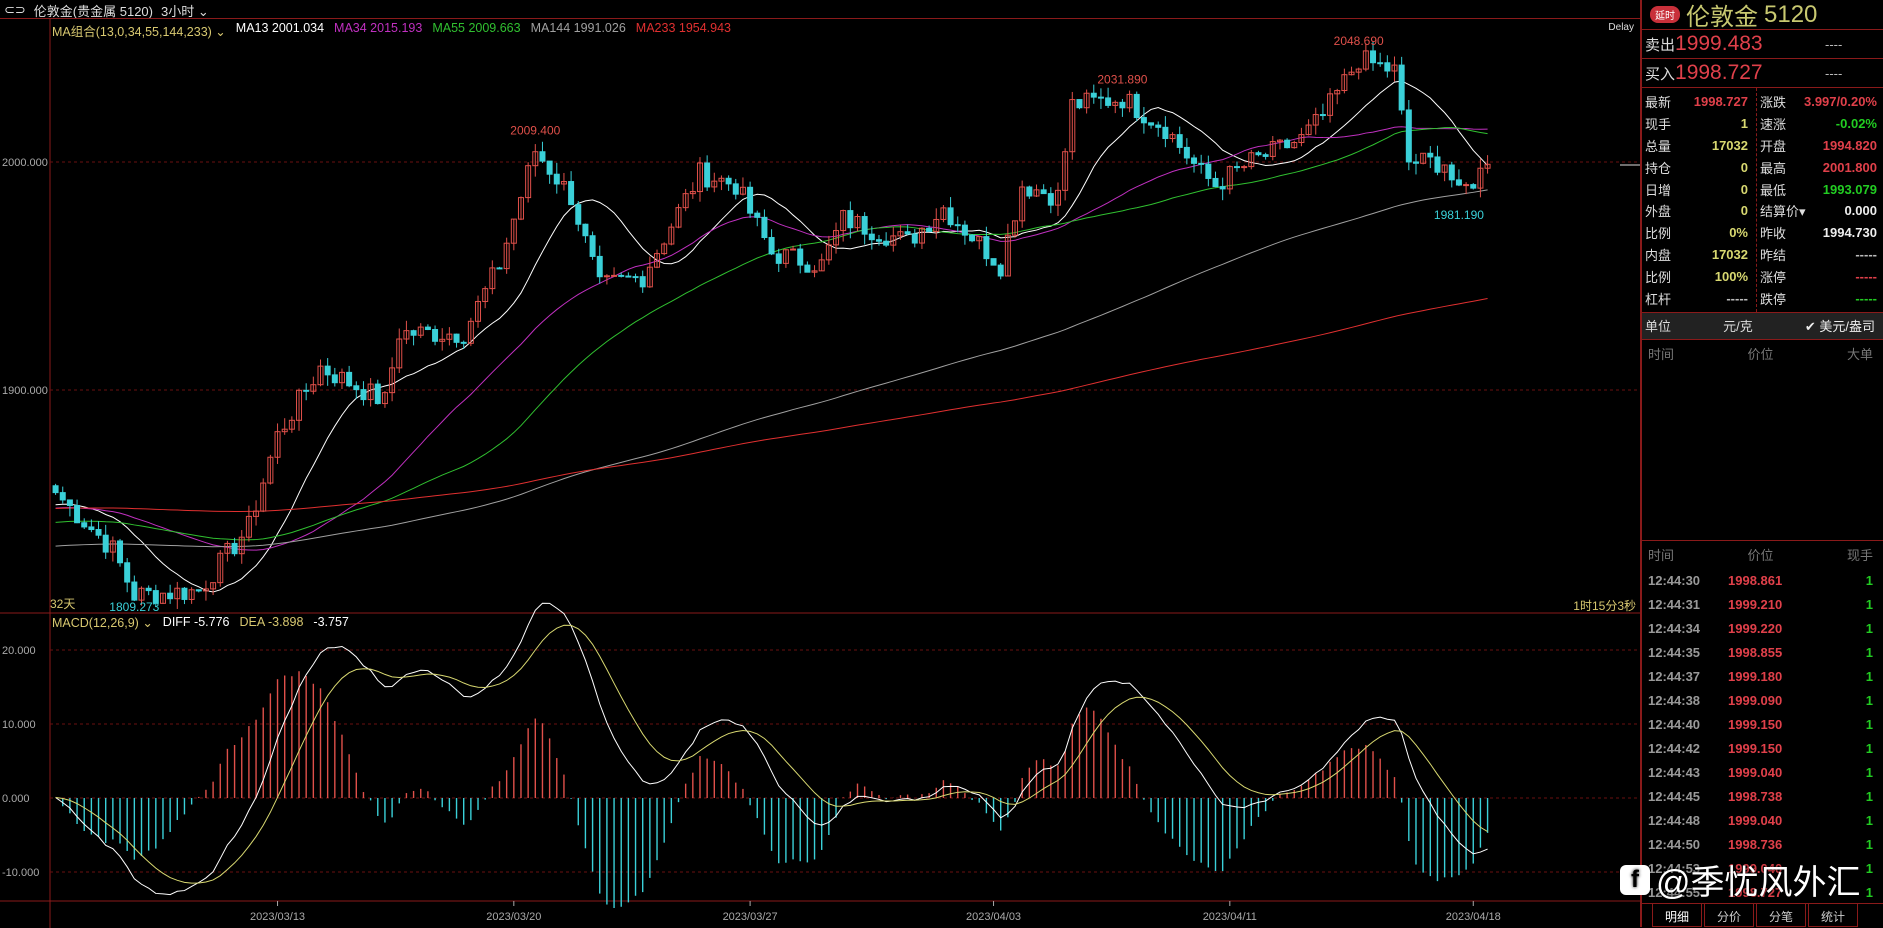  Describe the element at coordinates (1699, 167) in the screenshot. I see `stat-left-3: 持仓 0` at that location.